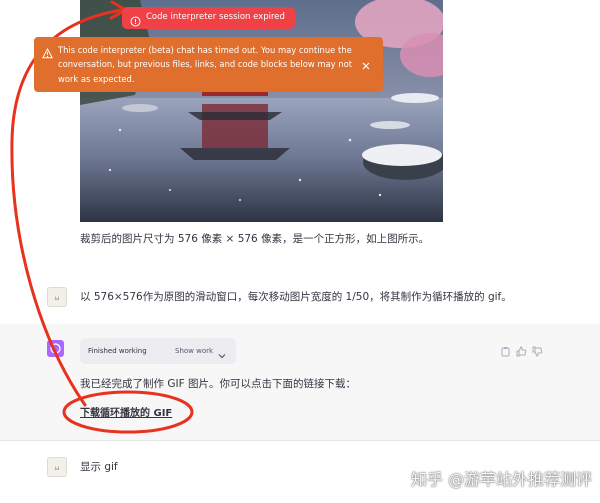 The image size is (600, 503). I want to click on thumbs-down-icon, so click(537, 349).